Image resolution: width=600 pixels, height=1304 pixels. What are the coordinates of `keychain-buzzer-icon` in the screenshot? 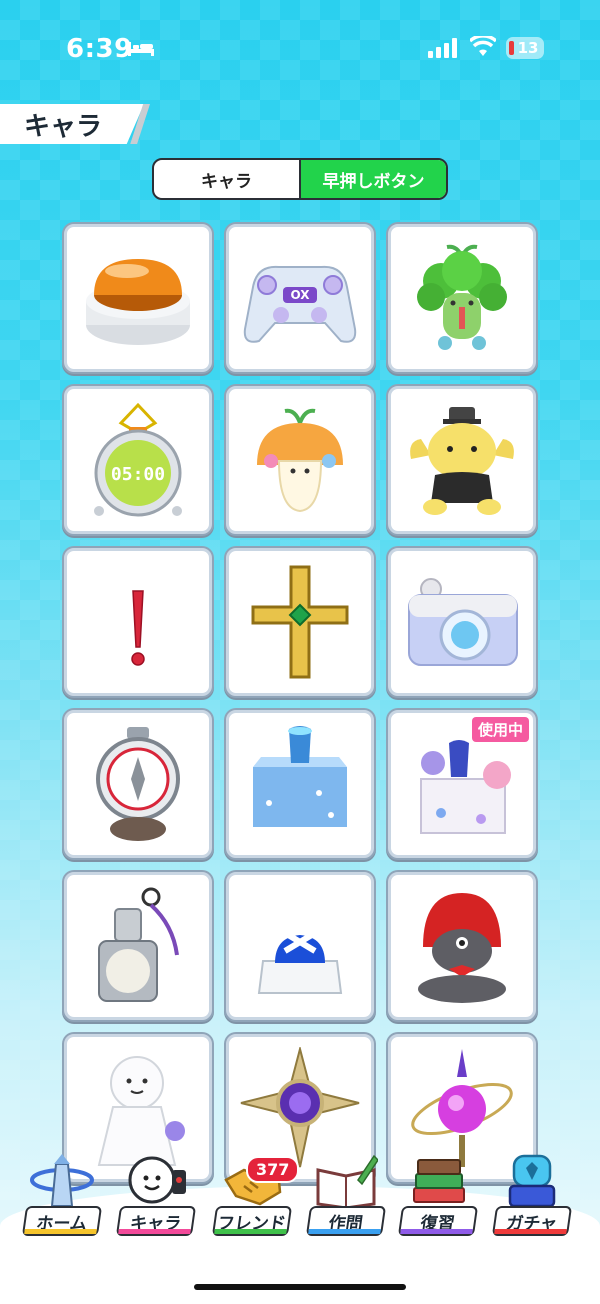 It's located at (138, 944).